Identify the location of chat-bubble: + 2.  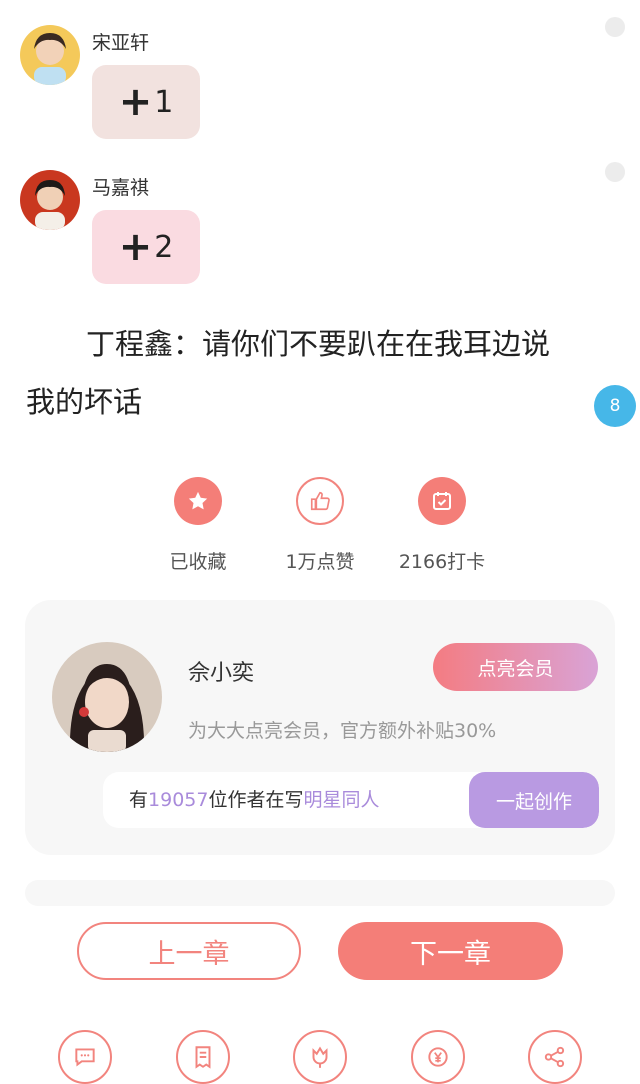
(146, 247).